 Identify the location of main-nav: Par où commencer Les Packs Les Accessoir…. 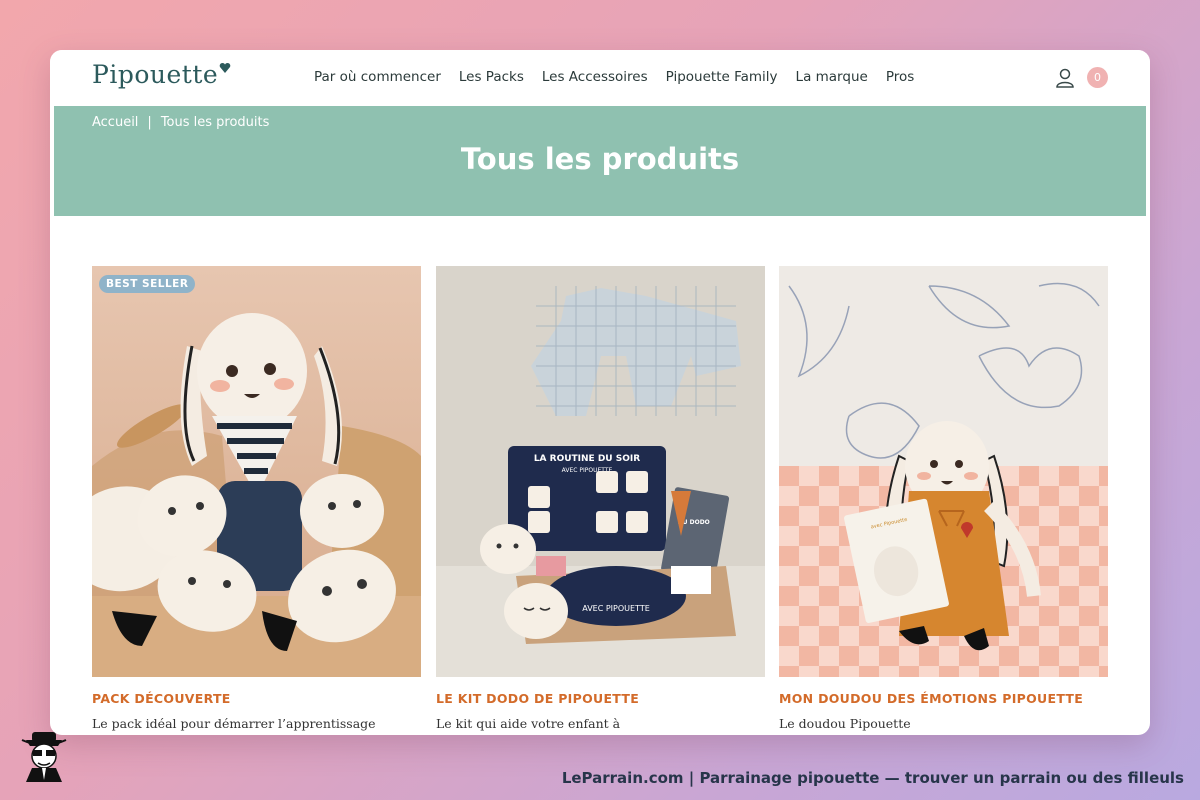
(614, 77).